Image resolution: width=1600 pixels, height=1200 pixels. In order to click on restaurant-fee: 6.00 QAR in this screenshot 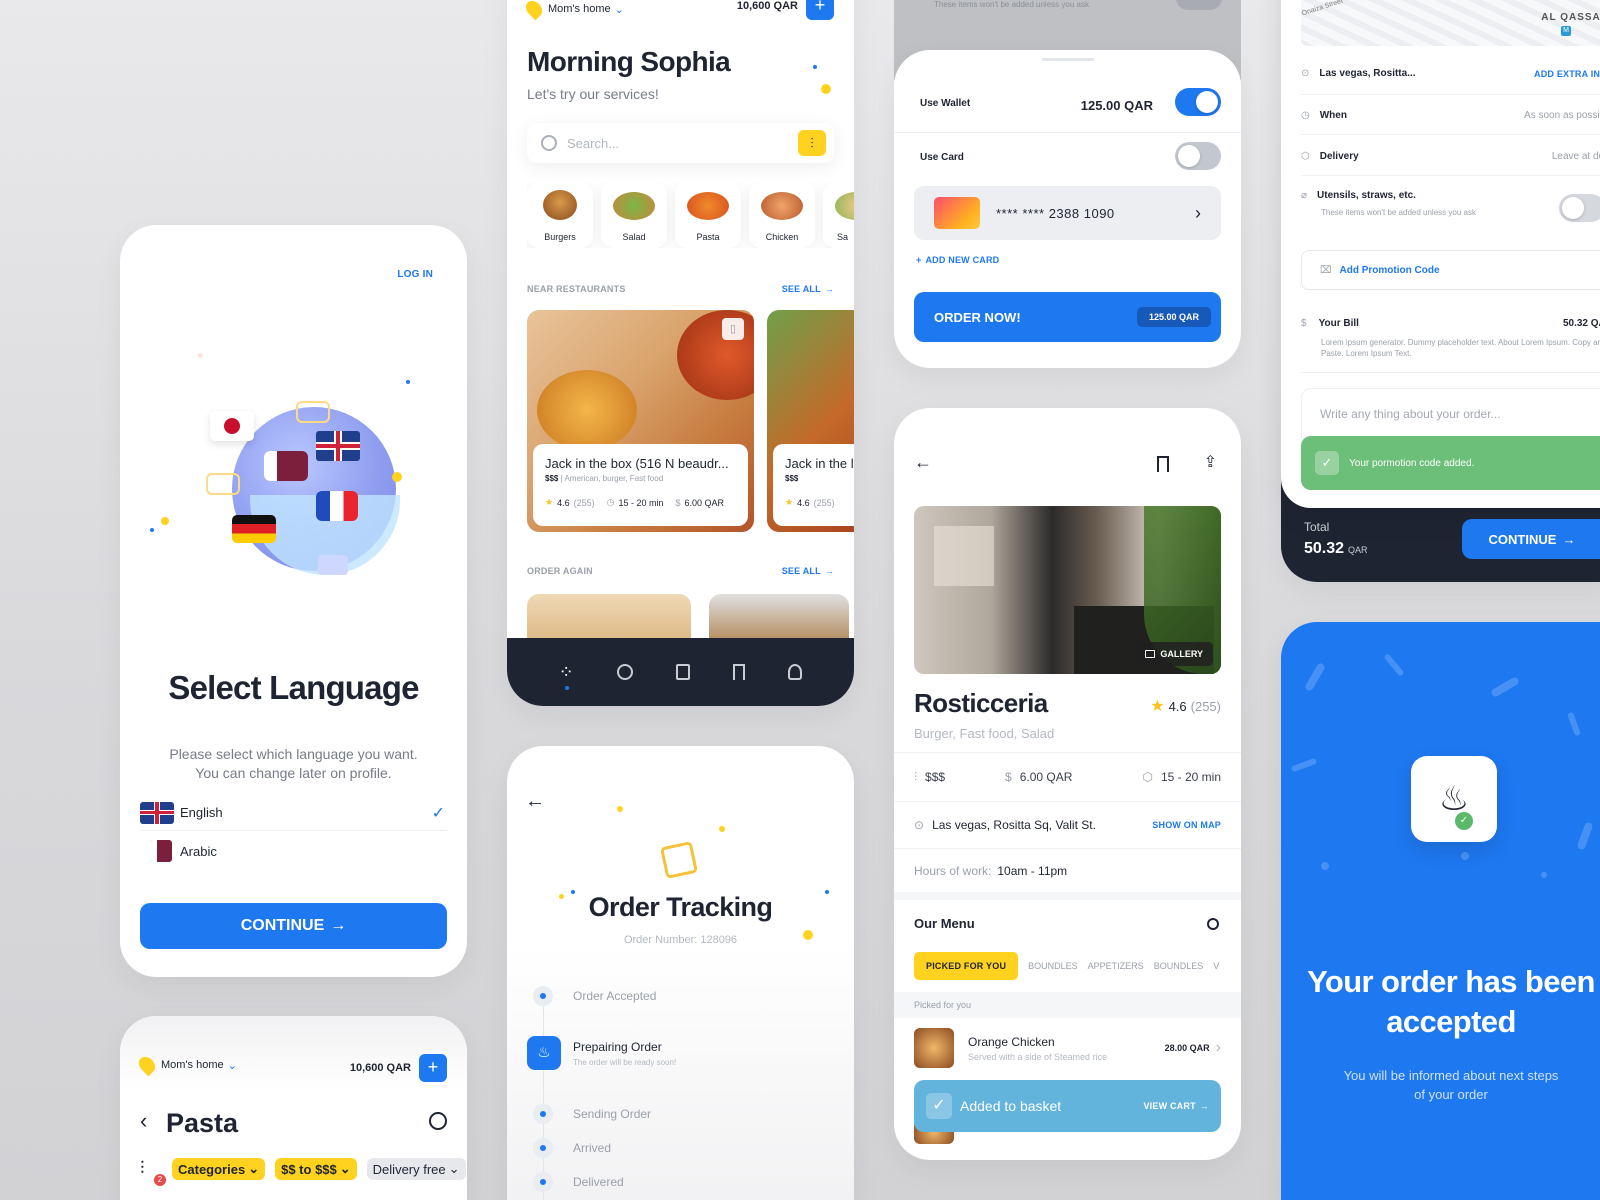, I will do `click(704, 502)`.